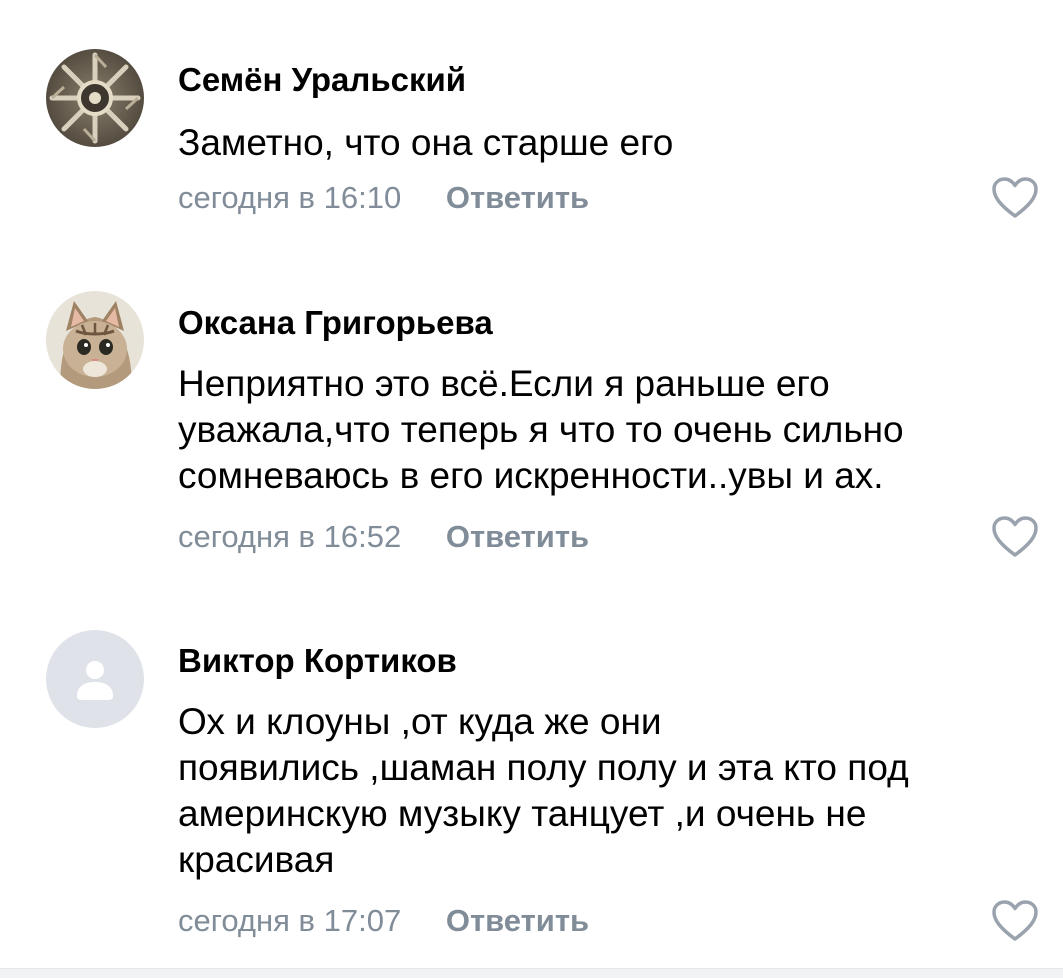 The height and width of the screenshot is (978, 1063). What do you see at coordinates (543, 767) in the screenshot?
I see `comment-text-line: появились ,шаман полу полу и эта кто под` at bounding box center [543, 767].